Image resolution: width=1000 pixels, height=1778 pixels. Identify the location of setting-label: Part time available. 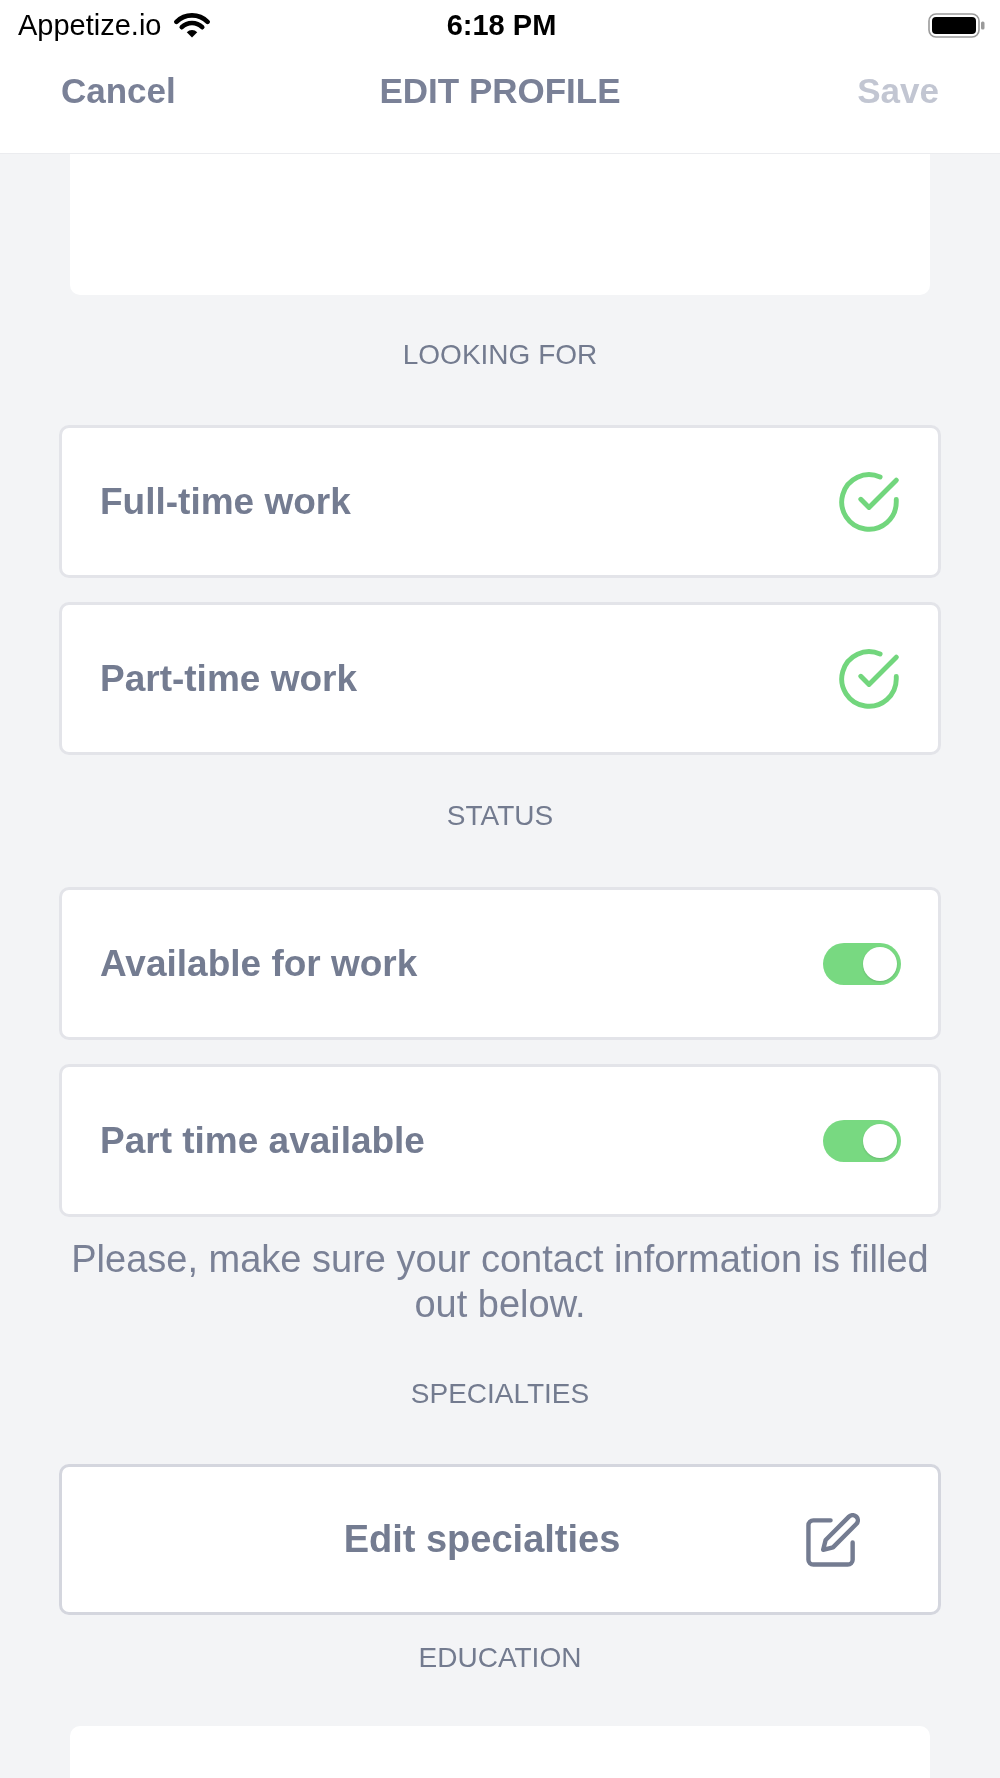
(262, 1140).